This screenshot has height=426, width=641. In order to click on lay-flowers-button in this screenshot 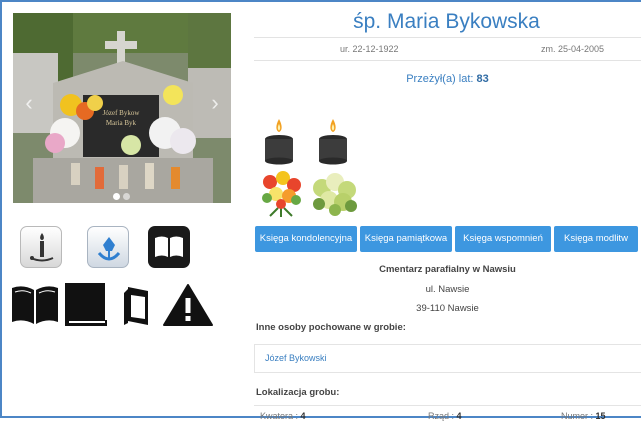, I will do `click(108, 247)`.